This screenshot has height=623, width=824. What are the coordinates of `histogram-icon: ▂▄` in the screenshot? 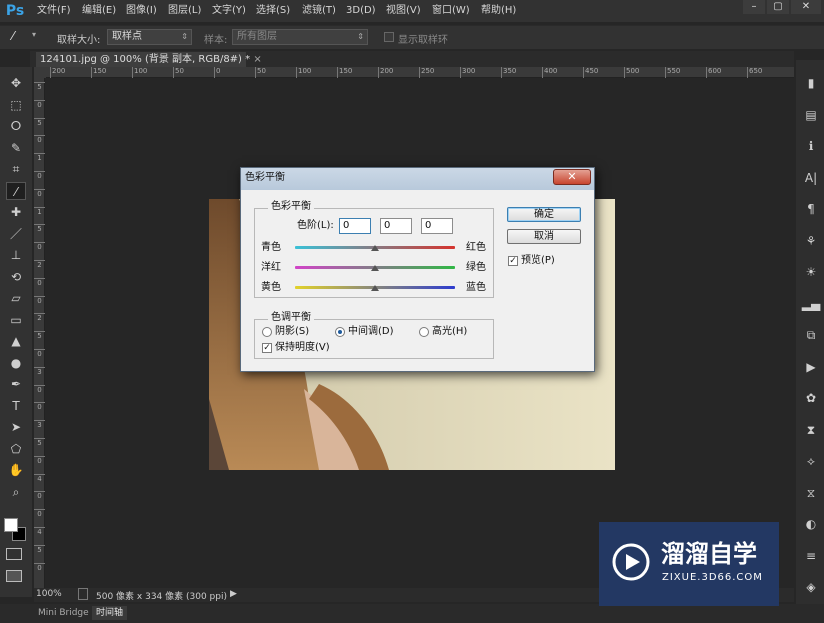 It's located at (811, 304).